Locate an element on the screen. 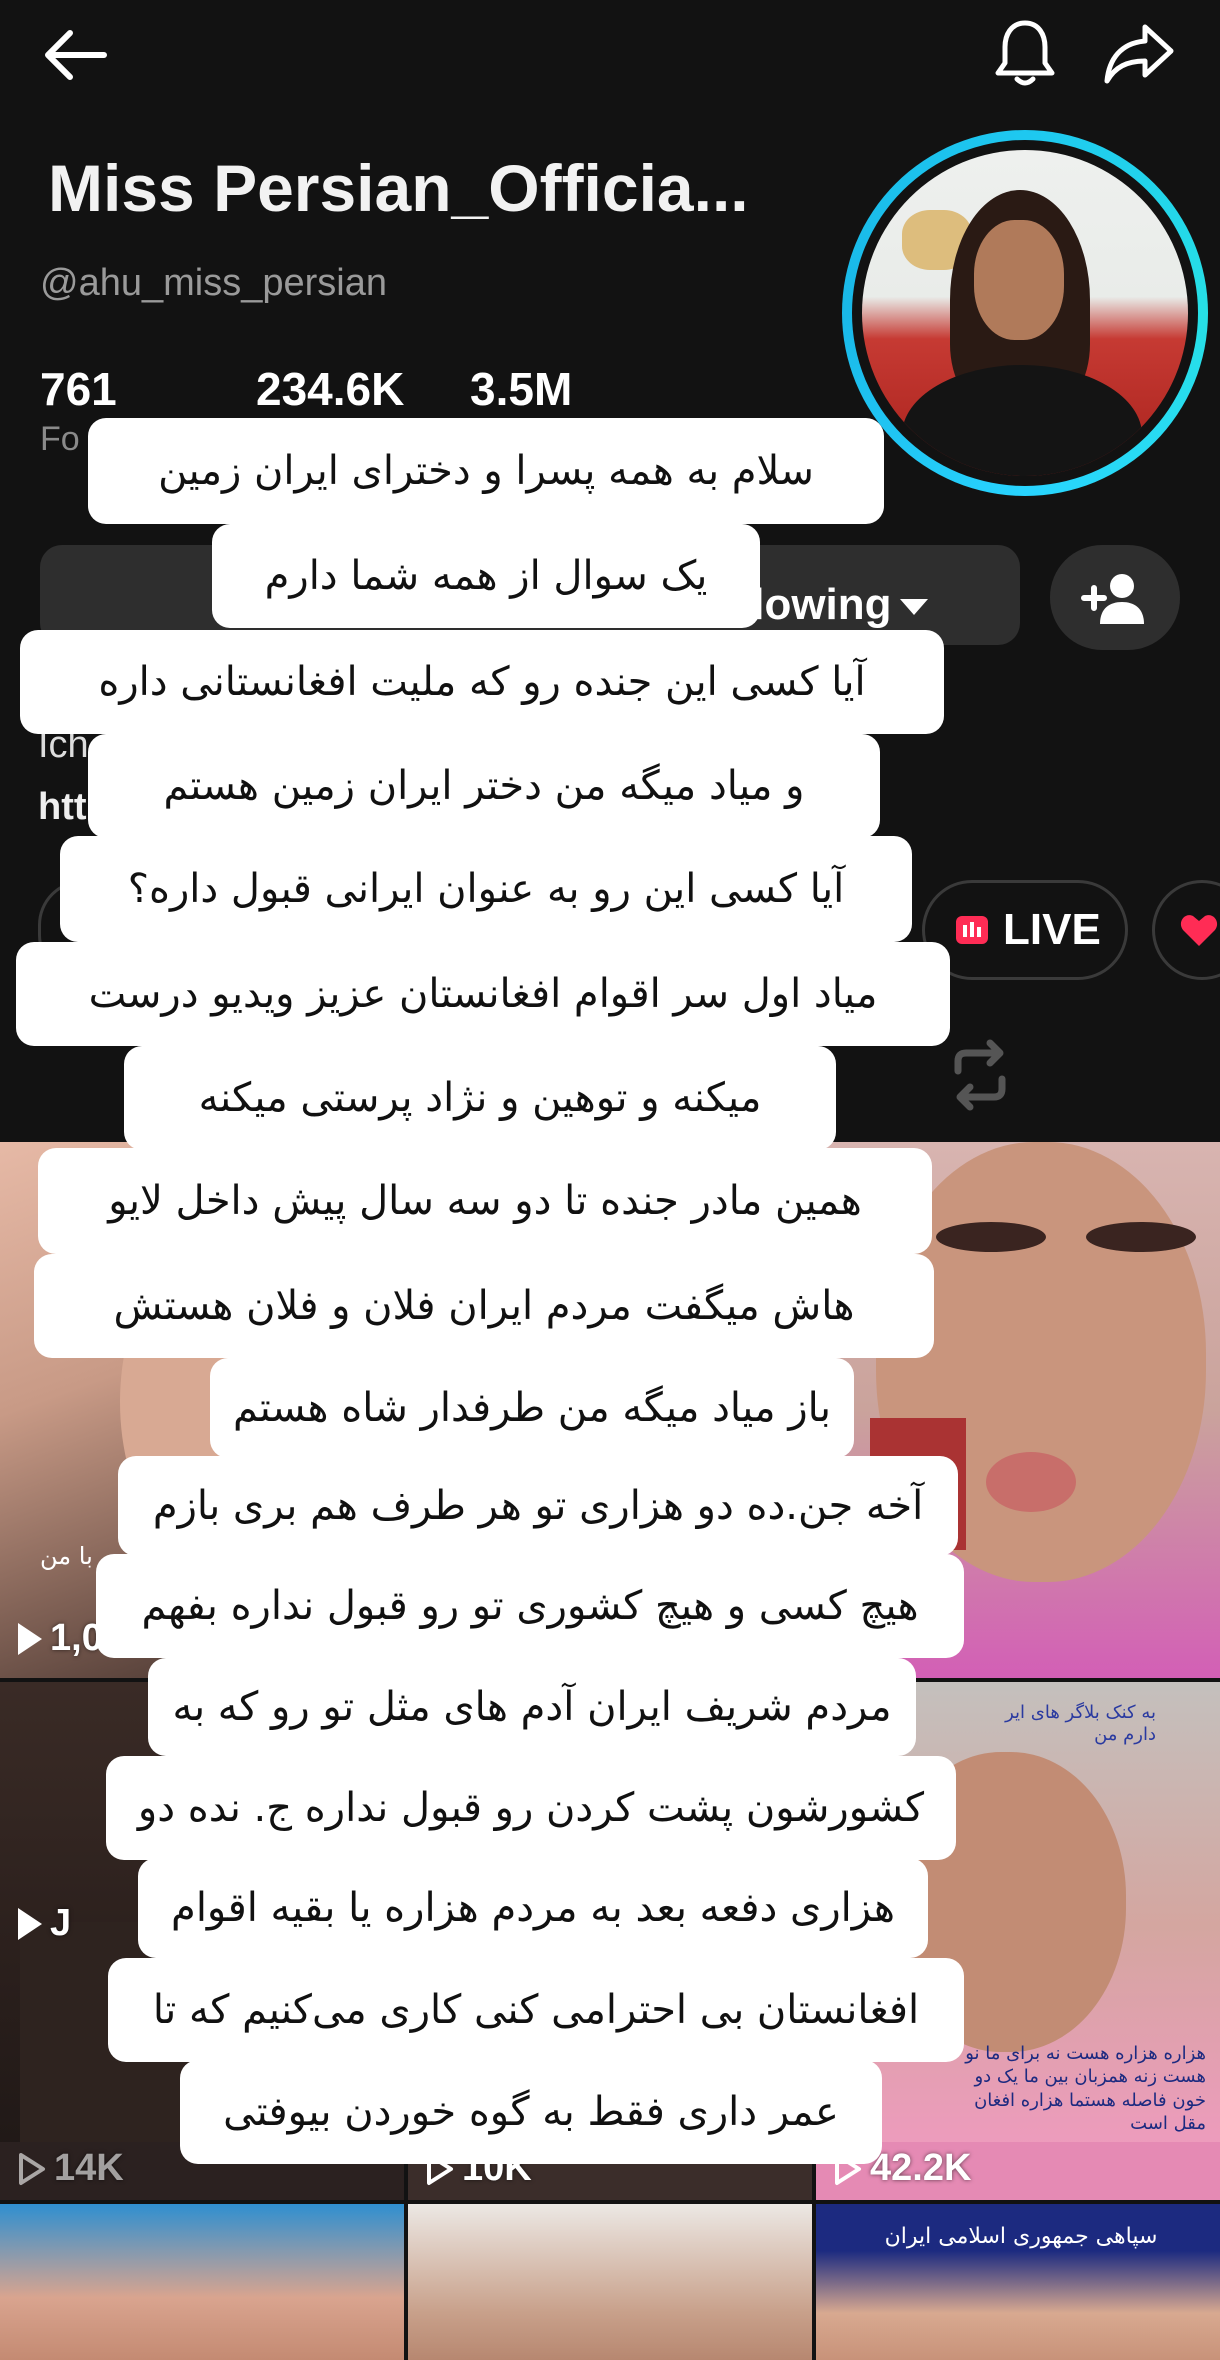  back-arrow-icon is located at coordinates (75, 55).